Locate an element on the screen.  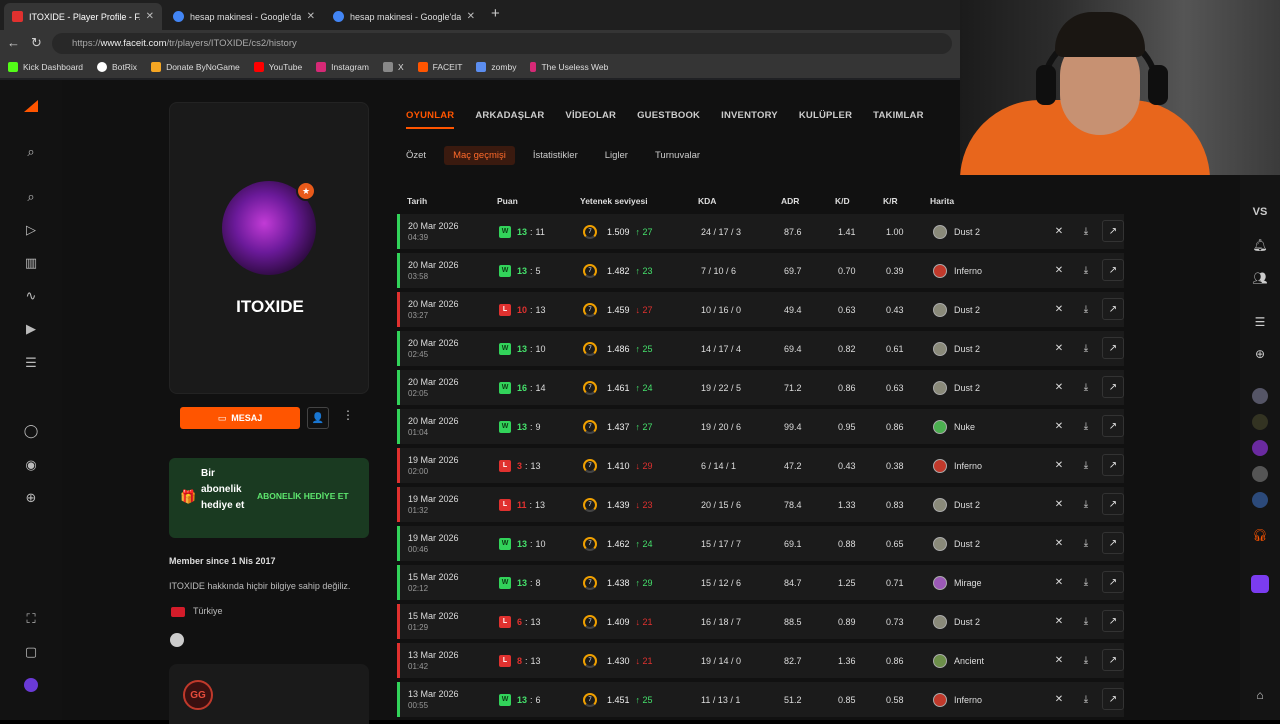
team-logo: GG is located at coordinates (198, 695).